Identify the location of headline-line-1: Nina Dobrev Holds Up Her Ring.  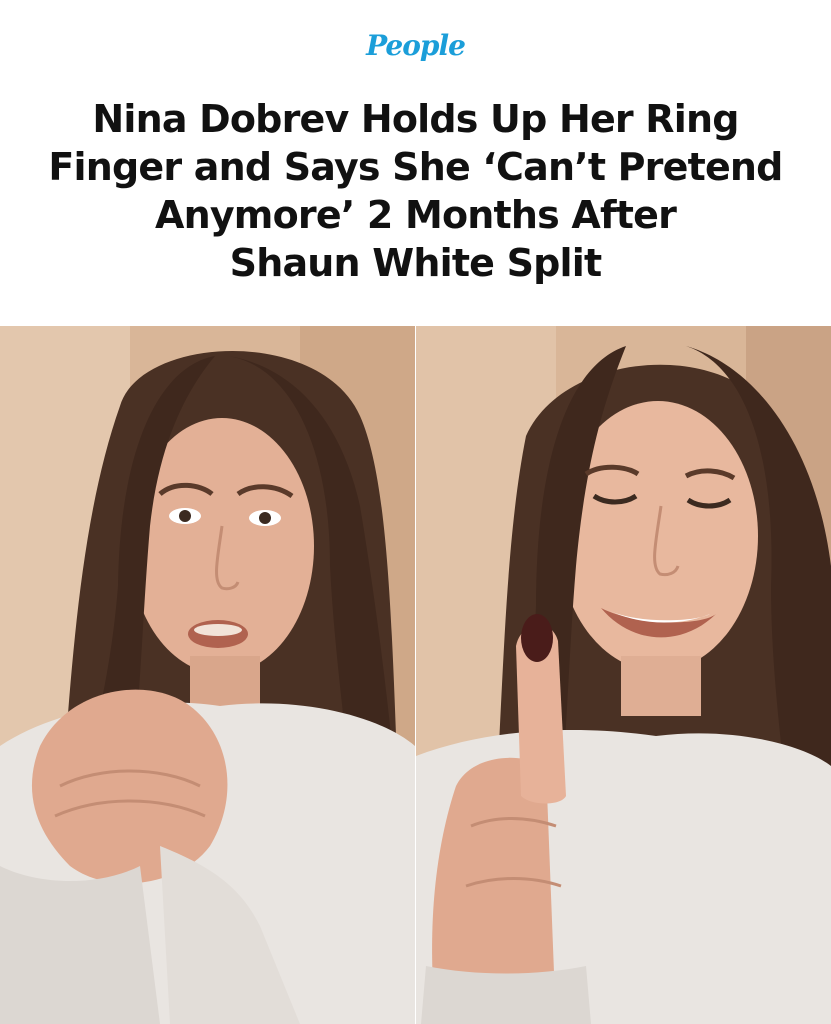
(415, 119).